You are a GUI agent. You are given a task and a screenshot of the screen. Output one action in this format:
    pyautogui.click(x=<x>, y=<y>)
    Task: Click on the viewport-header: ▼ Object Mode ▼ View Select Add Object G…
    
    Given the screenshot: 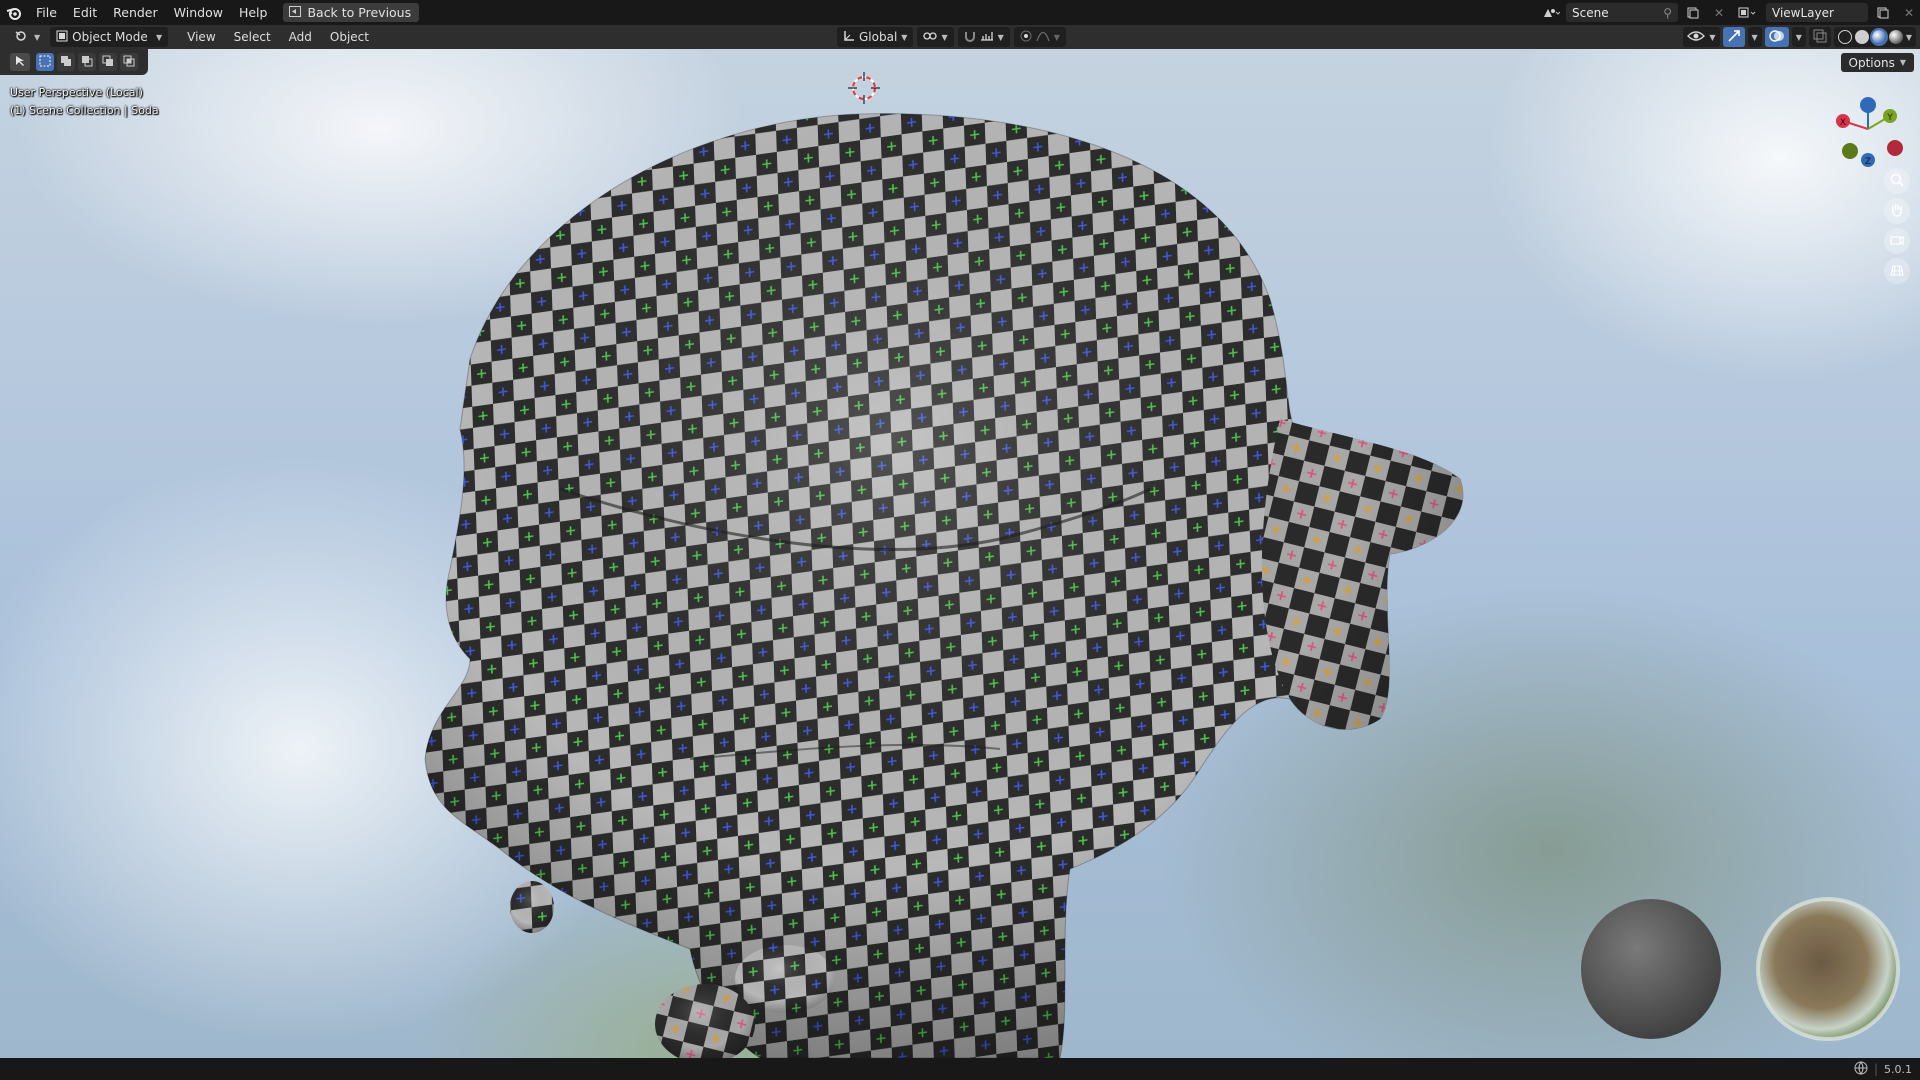 What is the action you would take?
    pyautogui.click(x=960, y=37)
    